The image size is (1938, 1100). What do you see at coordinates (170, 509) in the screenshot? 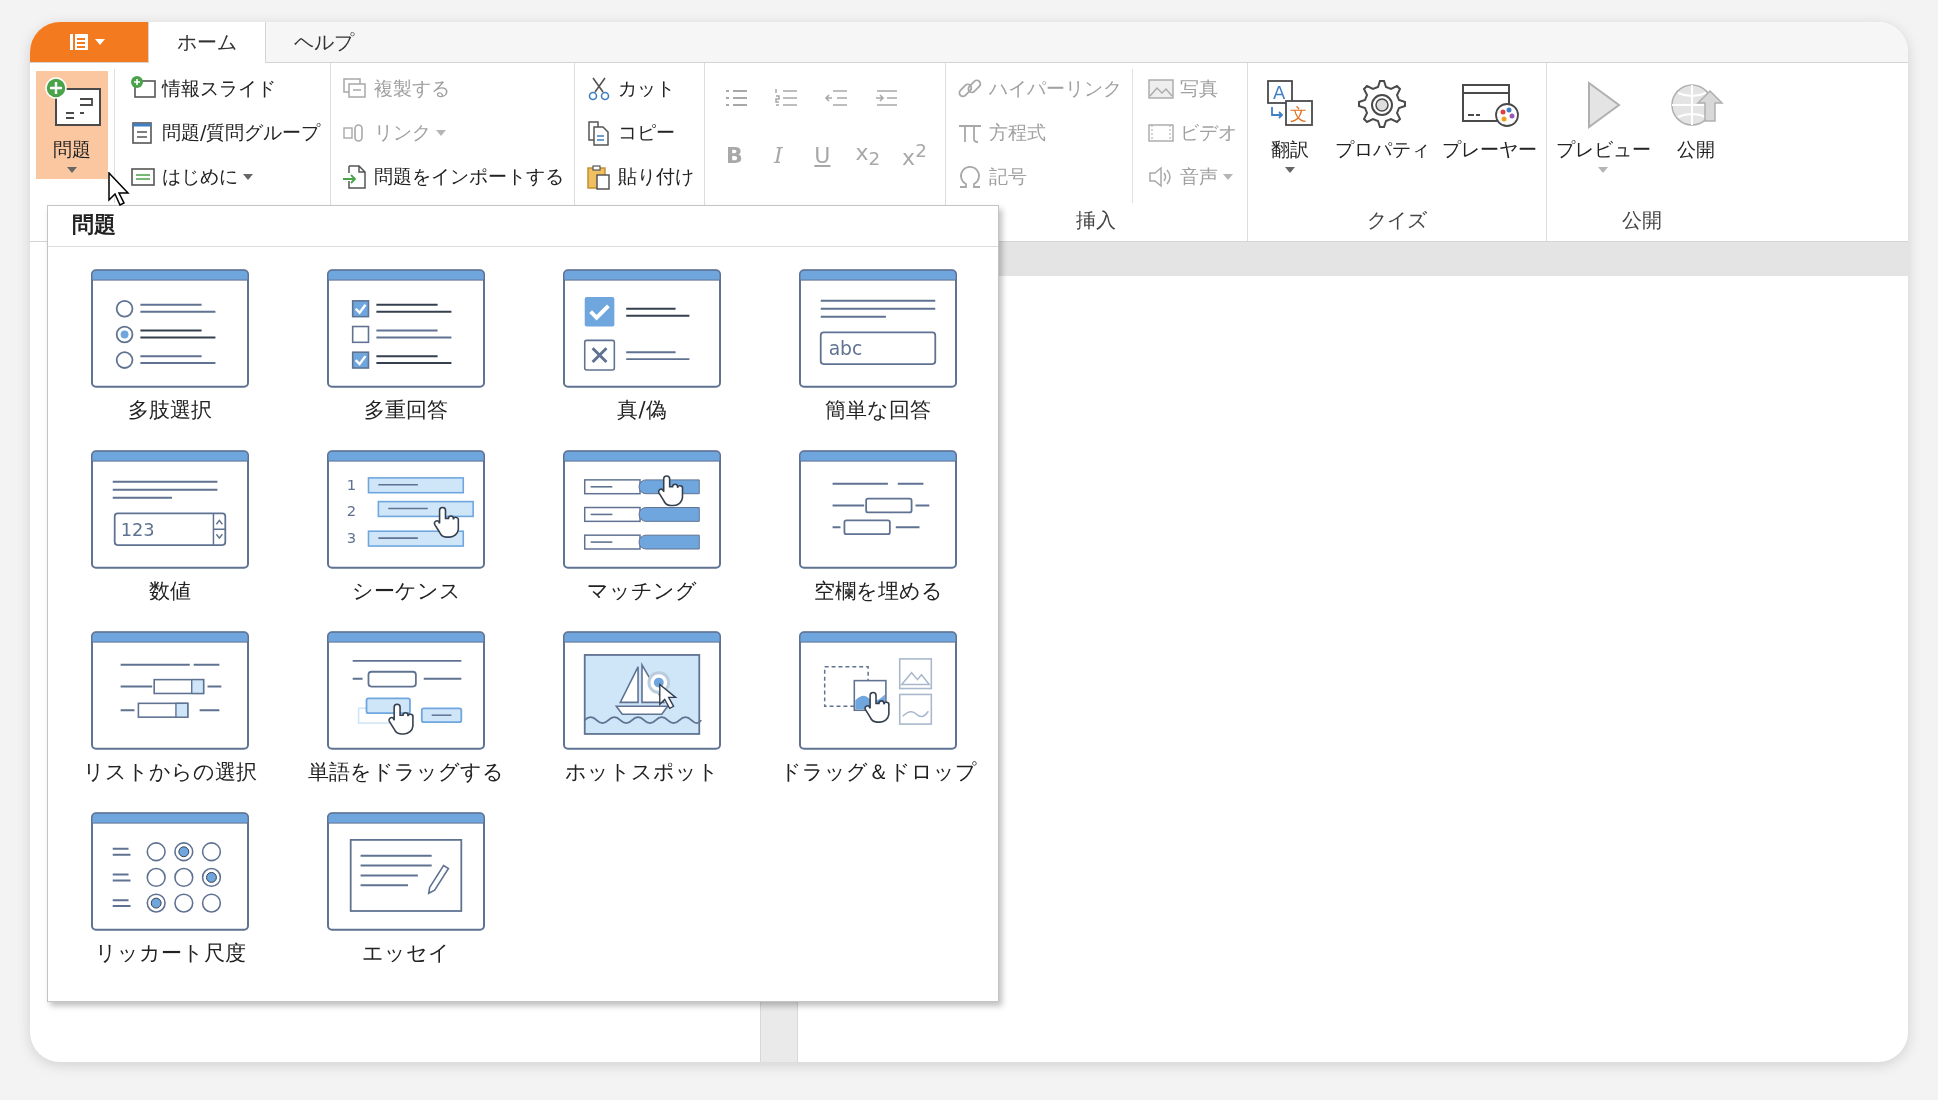
I see `numeric-icon: 123` at bounding box center [170, 509].